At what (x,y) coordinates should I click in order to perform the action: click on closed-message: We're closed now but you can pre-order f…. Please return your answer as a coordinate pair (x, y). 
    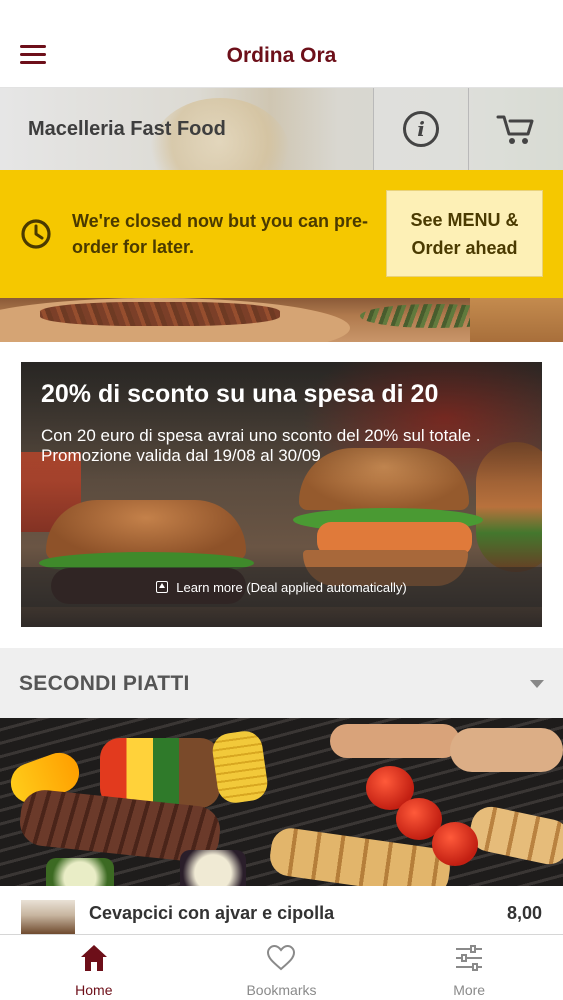
    Looking at the image, I should click on (220, 234).